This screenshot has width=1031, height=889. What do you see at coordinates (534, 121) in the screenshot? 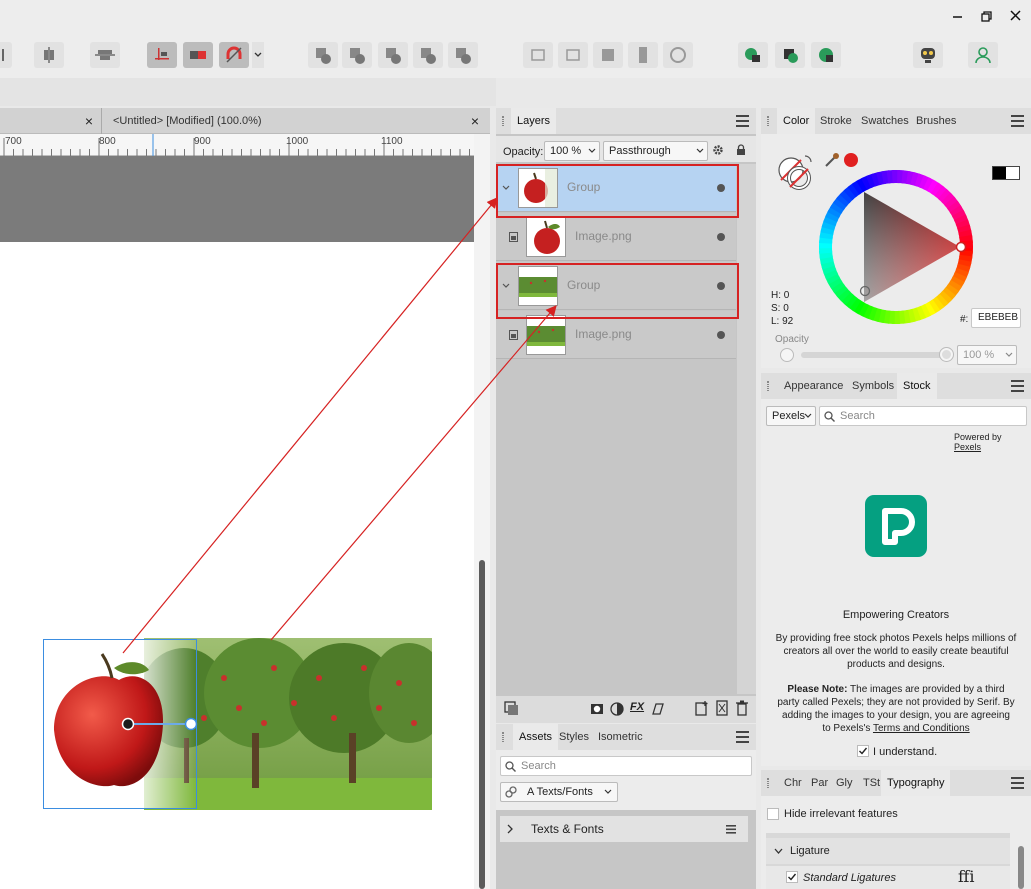
I see `tab-layers: Layers` at bounding box center [534, 121].